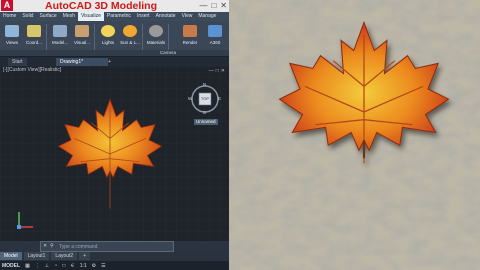  I want to click on polar-icon: ◔, so click(55, 266).